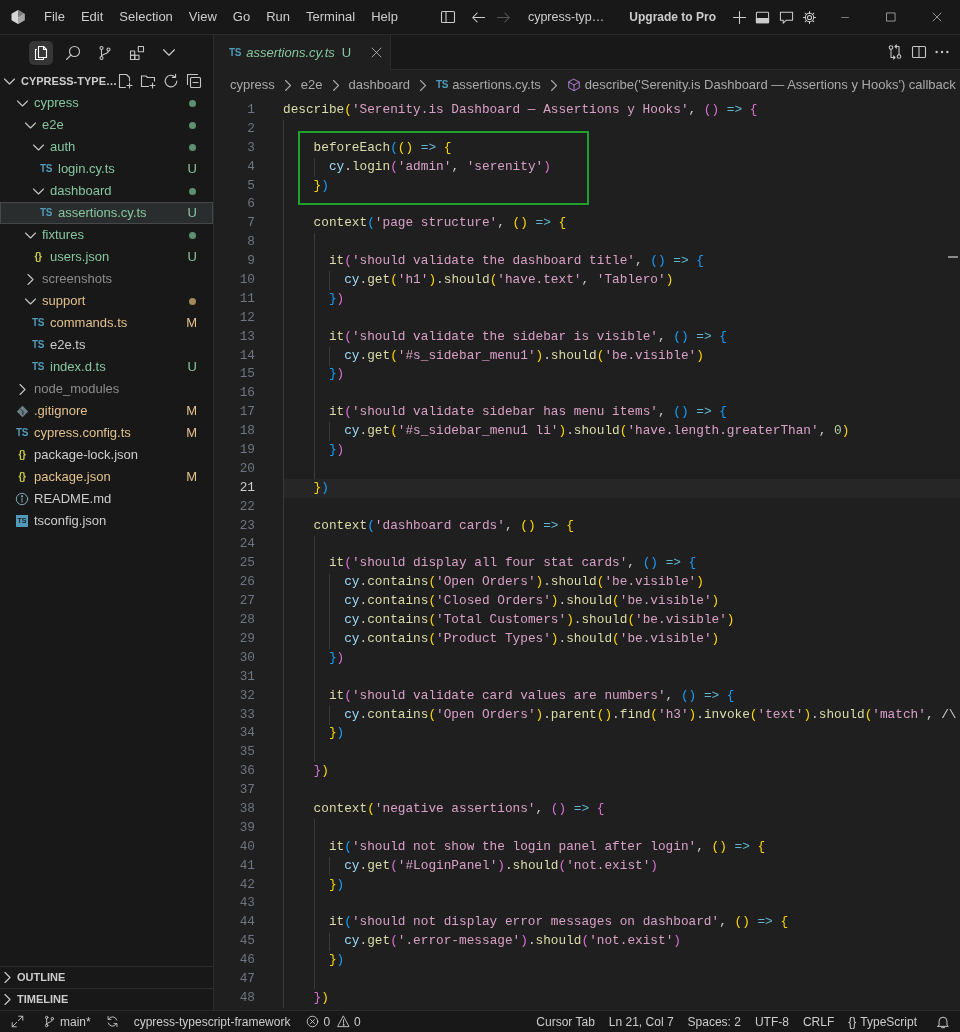 The width and height of the screenshot is (960, 1032). What do you see at coordinates (943, 1021) in the screenshot?
I see `bell-icon` at bounding box center [943, 1021].